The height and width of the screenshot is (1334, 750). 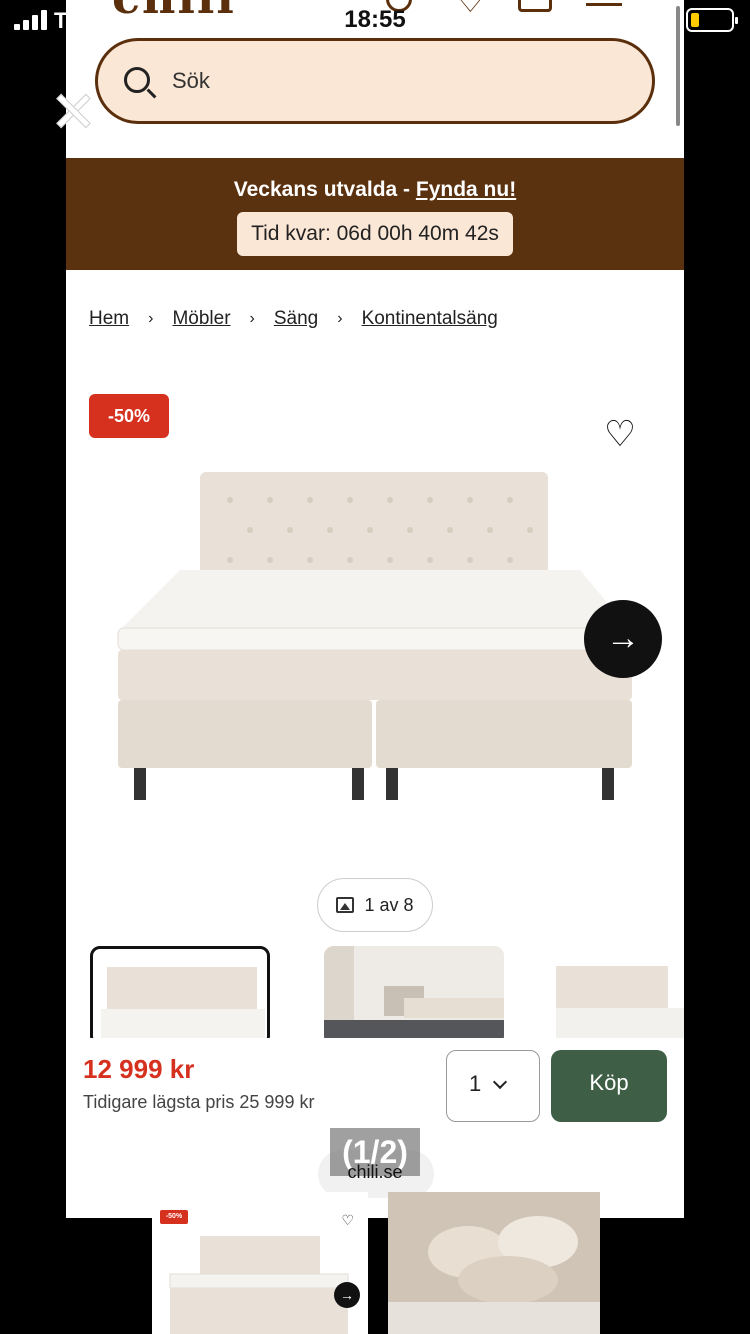 I want to click on promo-line: Veckans utvalda - Fynda nu!, so click(x=375, y=190).